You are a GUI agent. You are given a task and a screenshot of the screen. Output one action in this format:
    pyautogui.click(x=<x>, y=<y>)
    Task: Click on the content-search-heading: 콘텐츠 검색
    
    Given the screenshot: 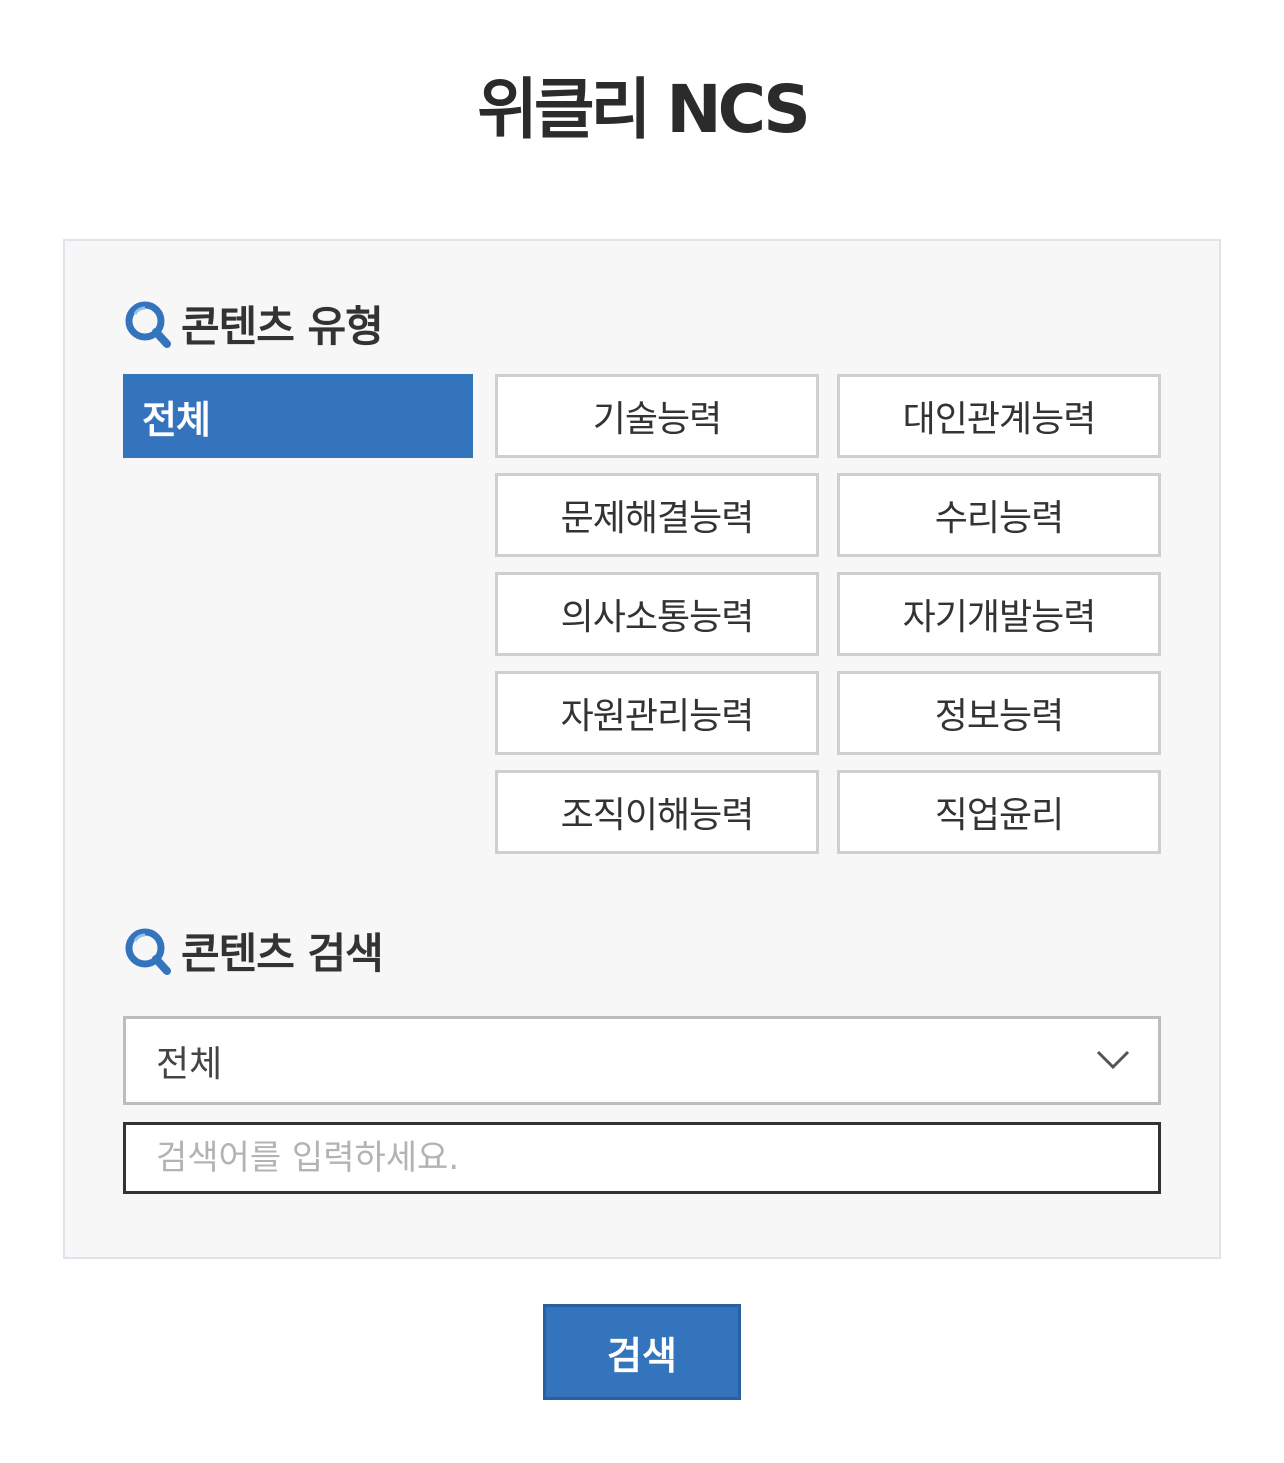 What is the action you would take?
    pyautogui.click(x=253, y=950)
    